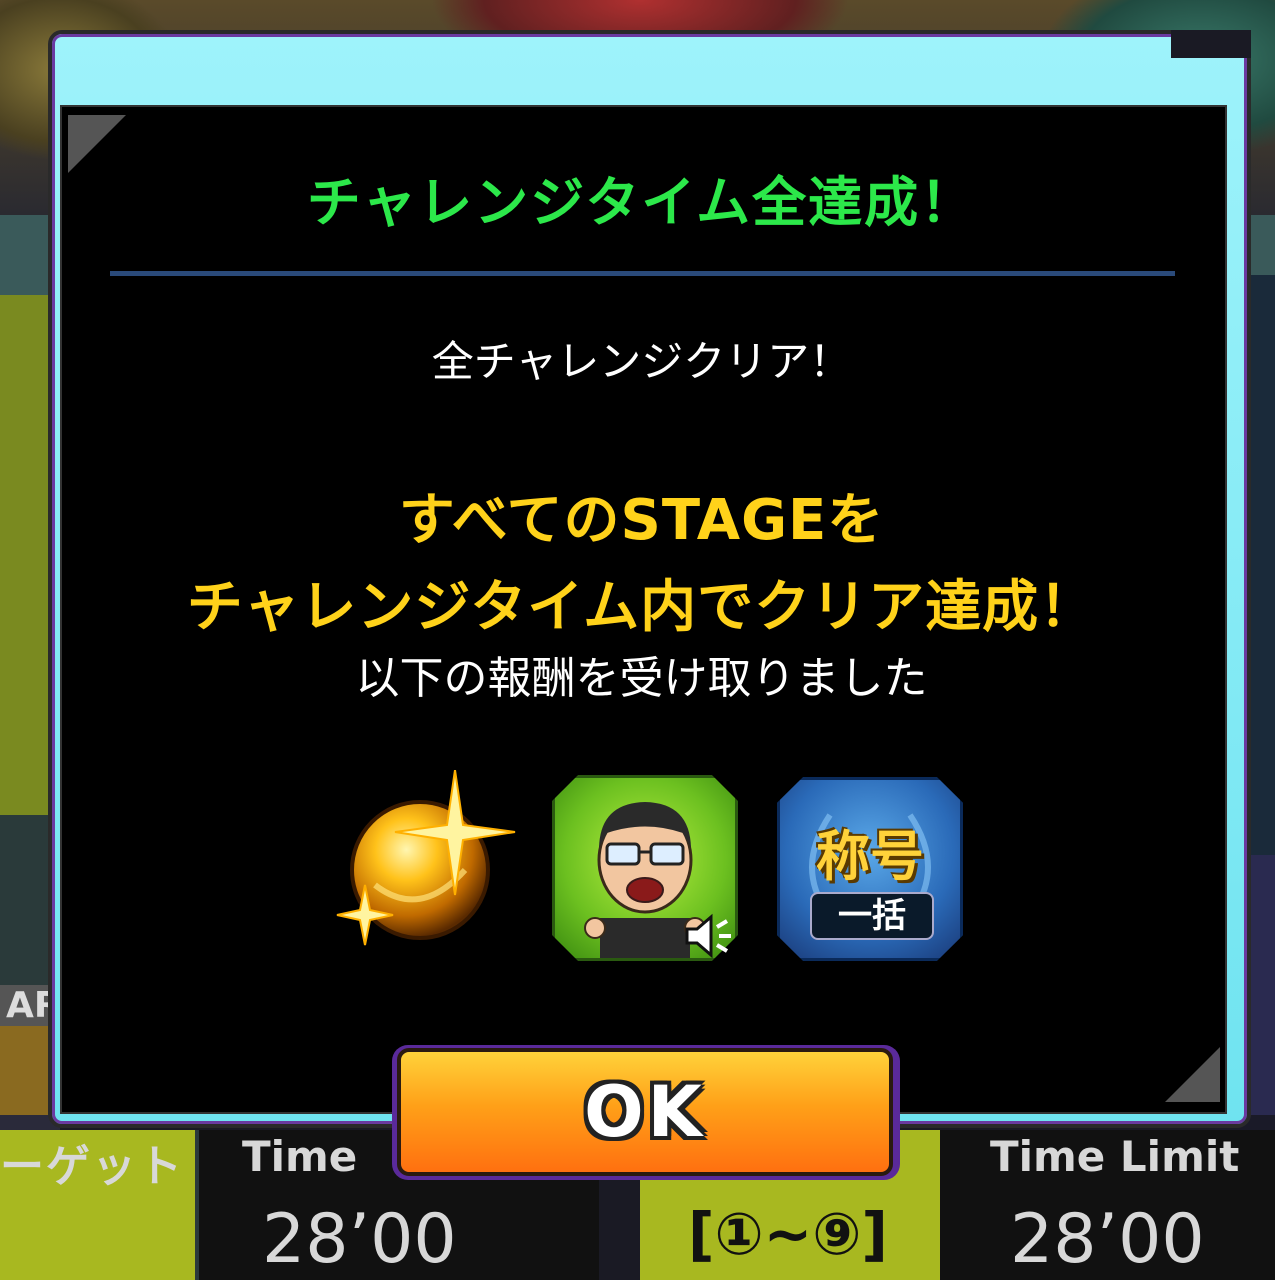 The image size is (1275, 1280). What do you see at coordinates (1115, 1156) in the screenshot?
I see `background-timelimit-label: Time Limit` at bounding box center [1115, 1156].